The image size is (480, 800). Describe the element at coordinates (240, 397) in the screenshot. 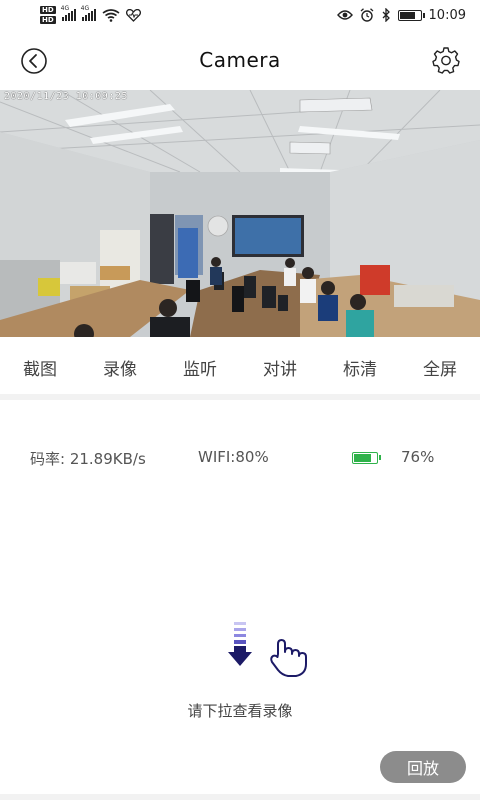

I see `section-divider` at that location.